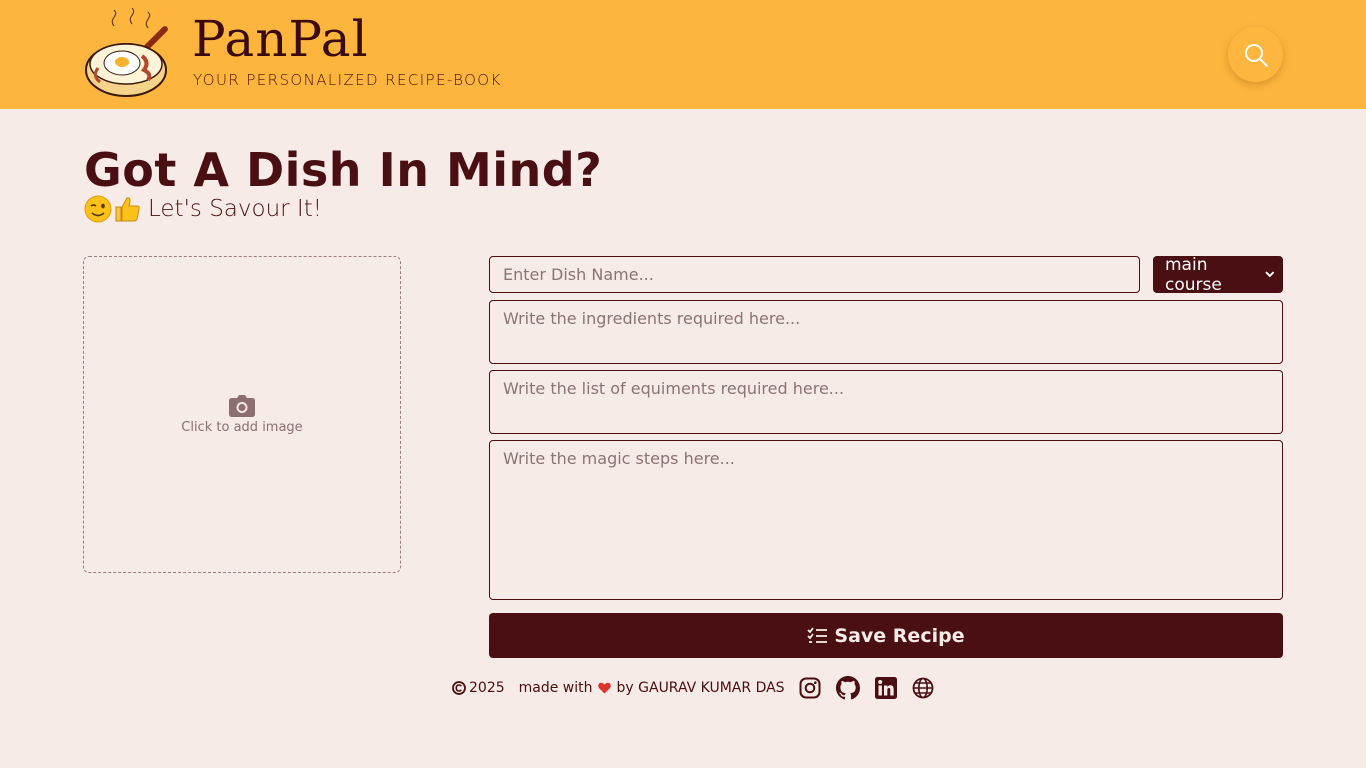 The image size is (1366, 768). What do you see at coordinates (242, 427) in the screenshot?
I see `image-upload-label: Click to add image` at bounding box center [242, 427].